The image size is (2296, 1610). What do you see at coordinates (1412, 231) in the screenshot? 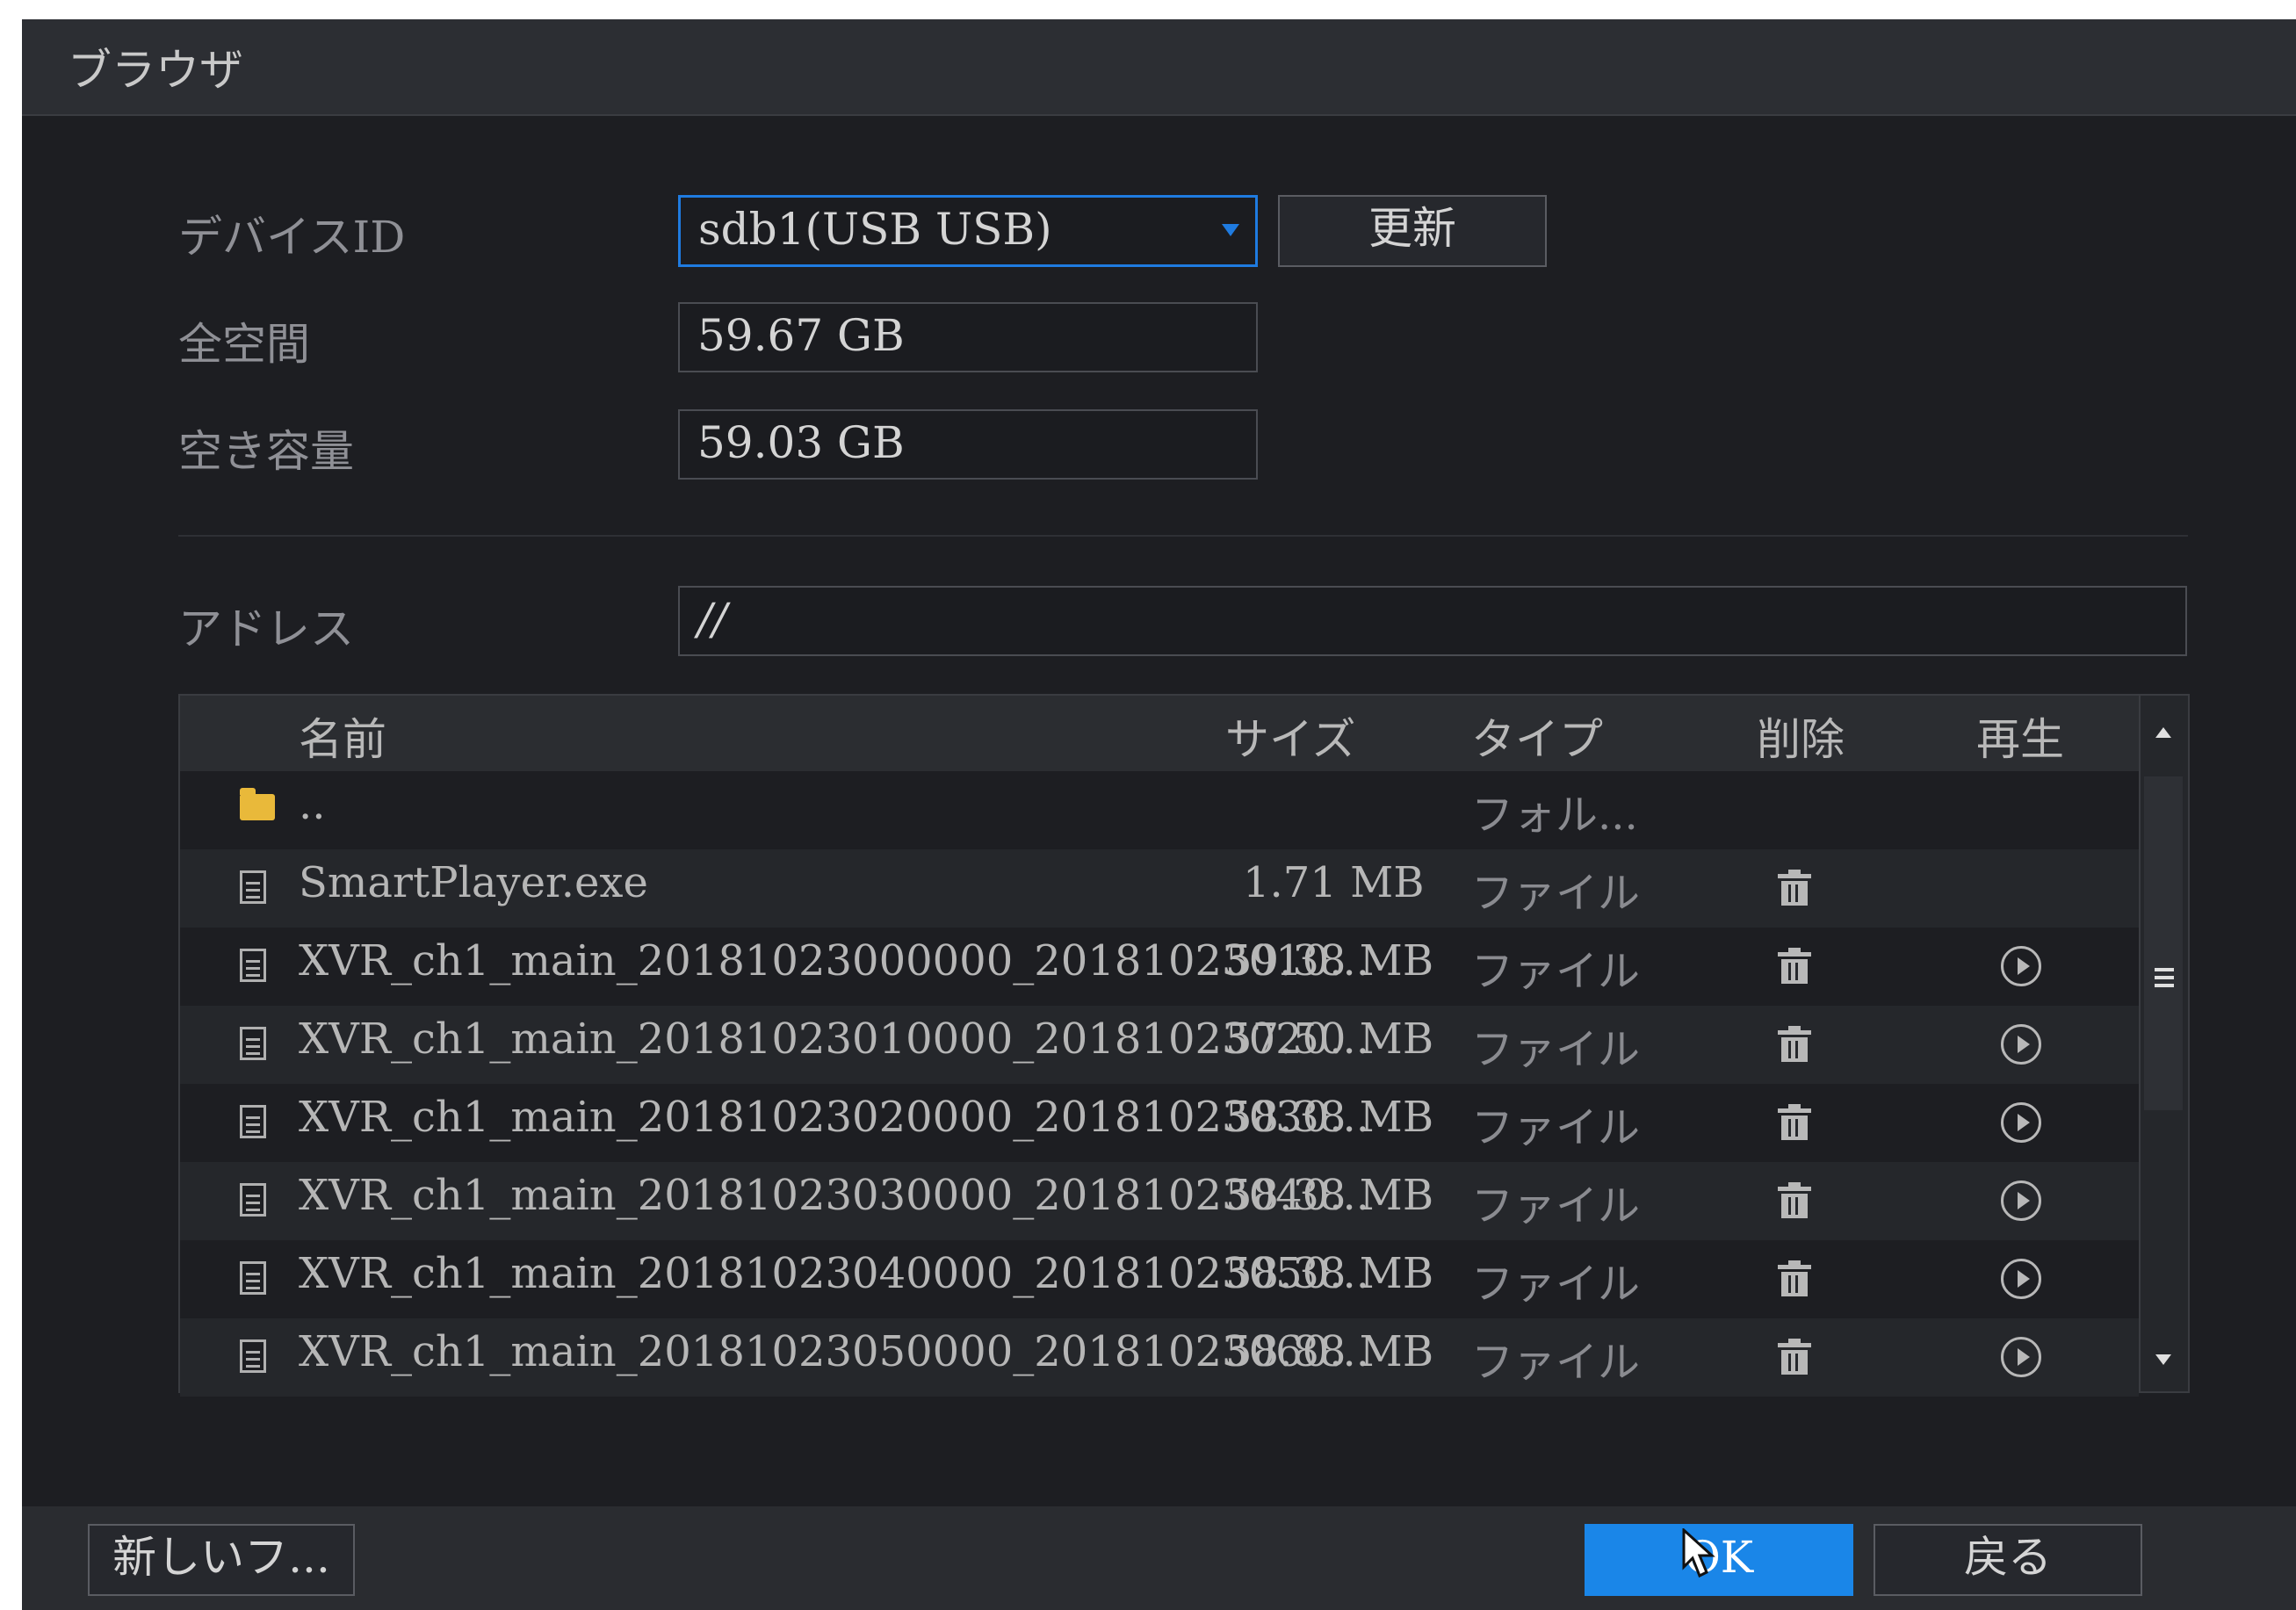
I see `refresh-button: 更新` at bounding box center [1412, 231].